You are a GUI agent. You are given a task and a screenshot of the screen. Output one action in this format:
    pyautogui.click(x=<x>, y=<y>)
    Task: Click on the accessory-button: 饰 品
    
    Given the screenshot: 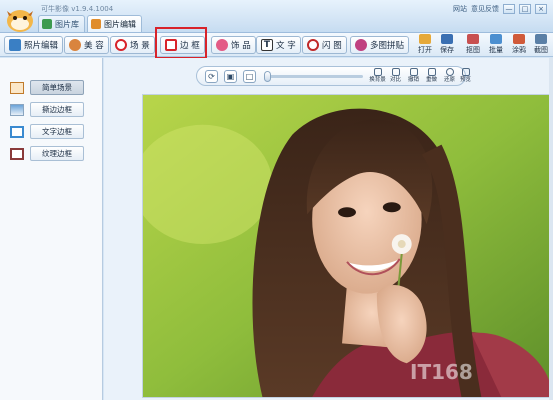 What is the action you would take?
    pyautogui.click(x=233, y=45)
    